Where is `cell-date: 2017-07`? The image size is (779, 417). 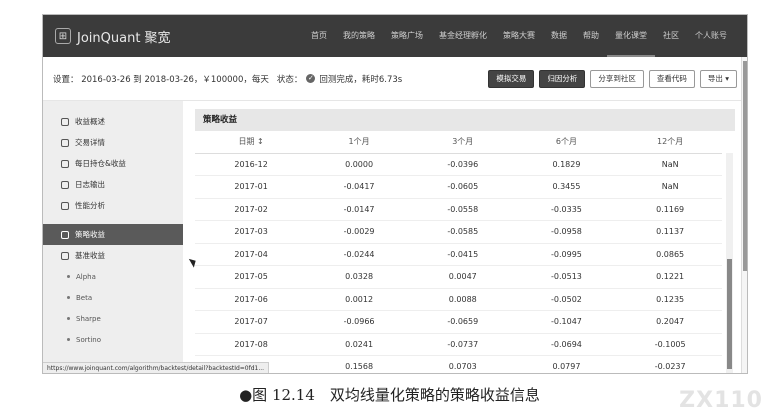 cell-date: 2017-07 is located at coordinates (251, 322).